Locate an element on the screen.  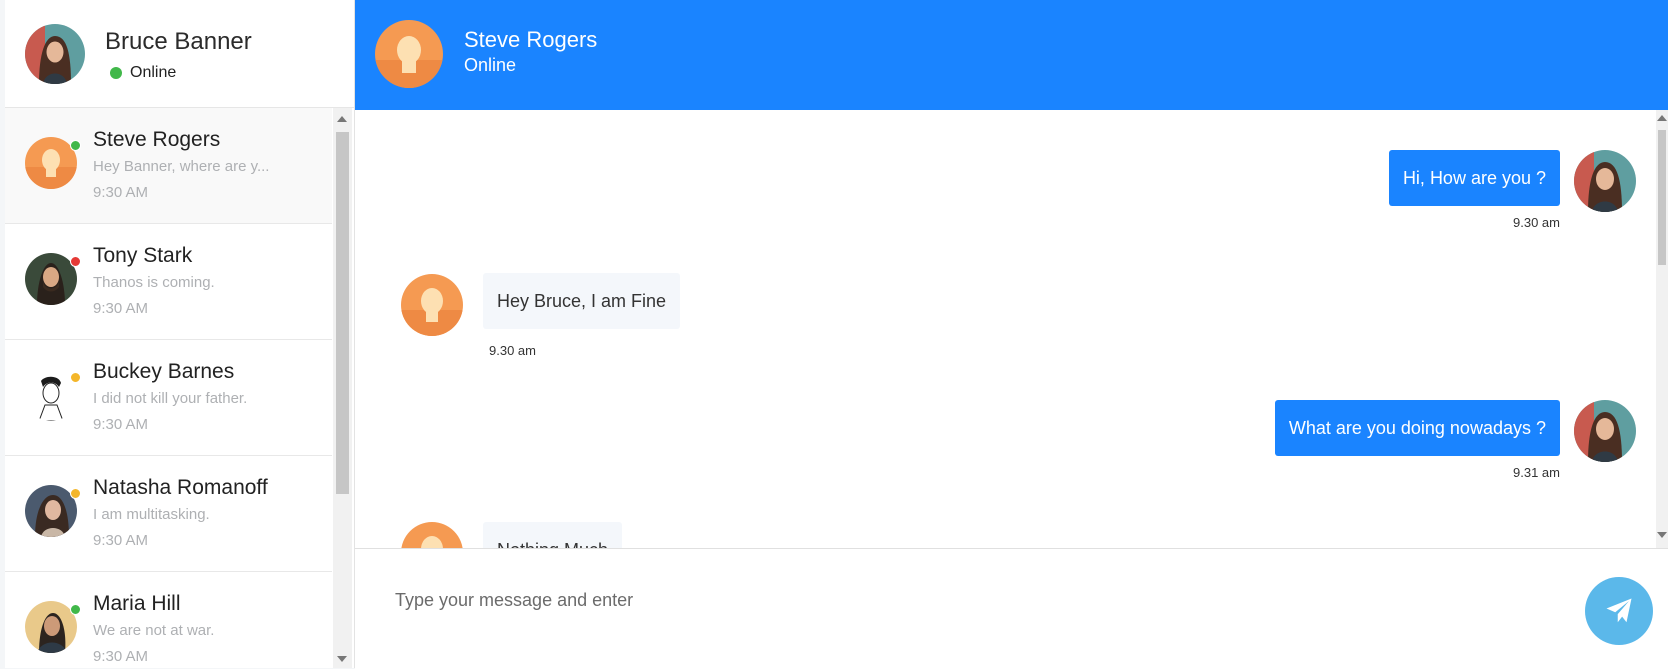
contact-name: Steve Rogers is located at coordinates (157, 139).